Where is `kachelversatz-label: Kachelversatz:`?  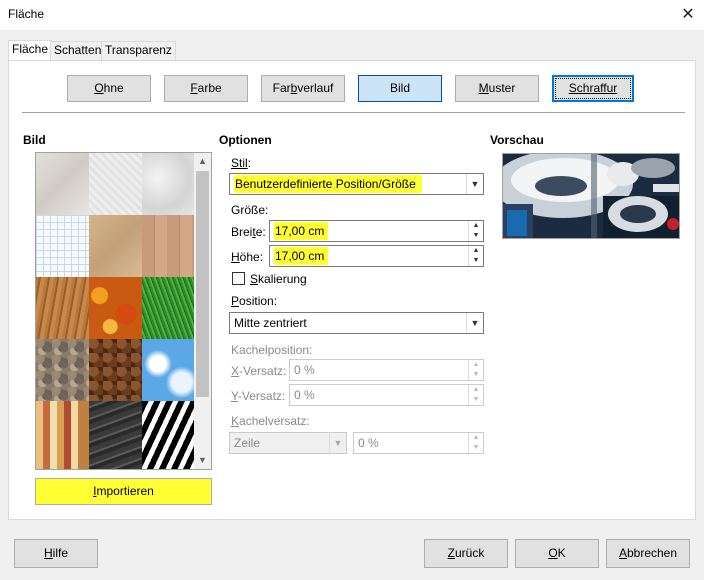
kachelversatz-label: Kachelversatz: is located at coordinates (270, 421).